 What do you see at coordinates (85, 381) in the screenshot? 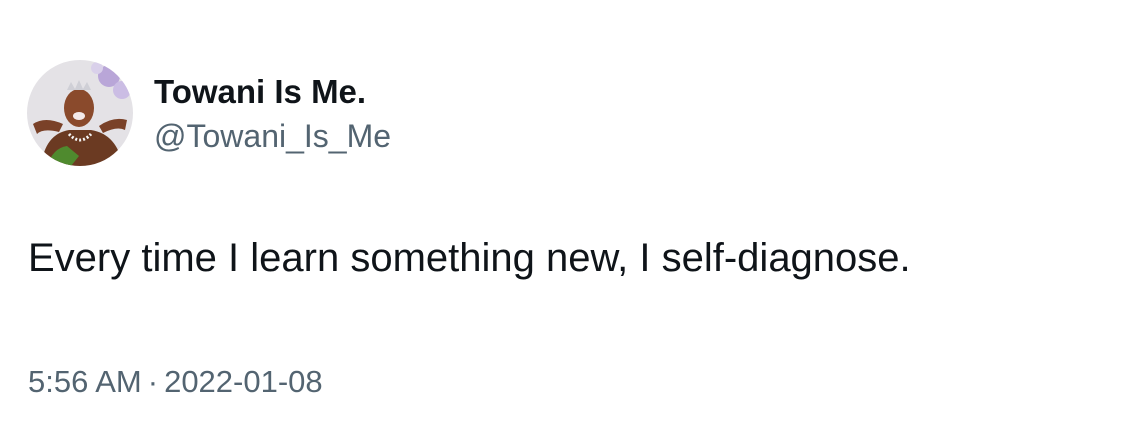
I see `tweet-time: 5:56 AM` at bounding box center [85, 381].